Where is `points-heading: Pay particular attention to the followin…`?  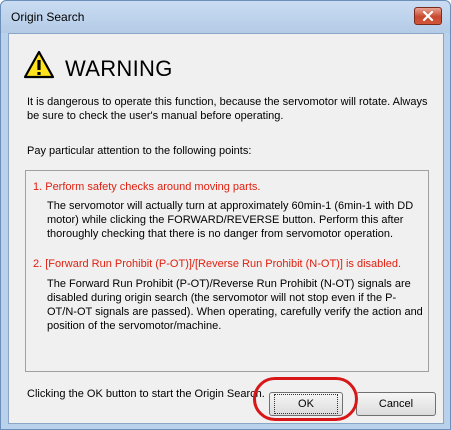 points-heading: Pay particular attention to the followin… is located at coordinates (139, 151).